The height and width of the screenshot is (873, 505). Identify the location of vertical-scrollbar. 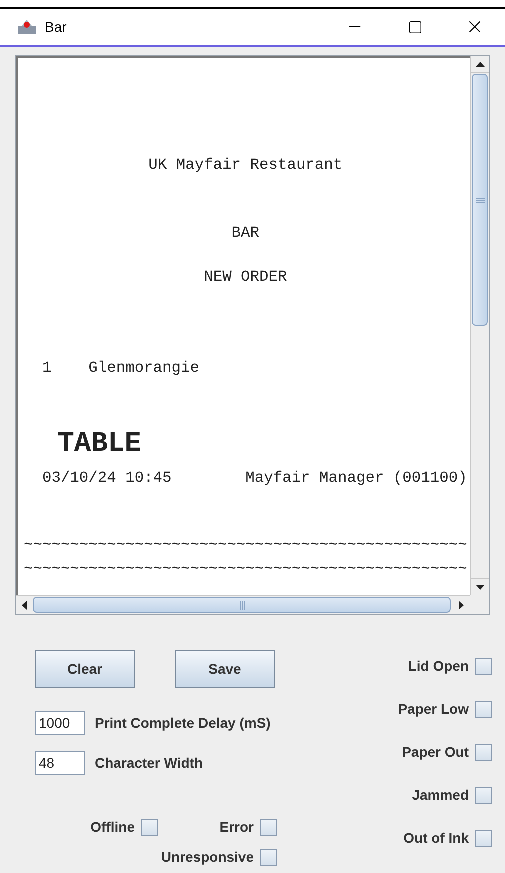
(479, 325).